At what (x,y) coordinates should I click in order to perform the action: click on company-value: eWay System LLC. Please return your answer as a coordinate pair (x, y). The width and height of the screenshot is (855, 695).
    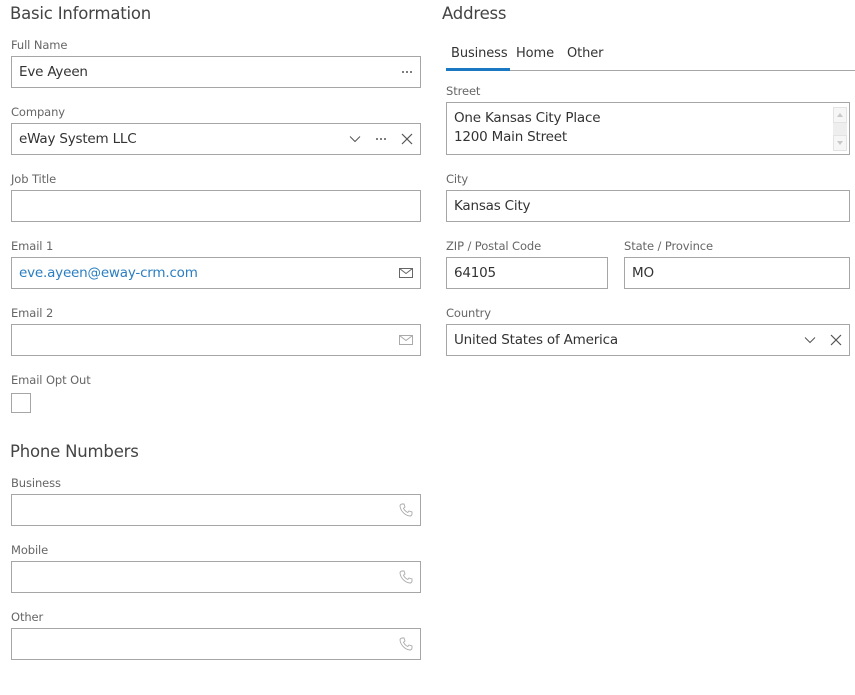
    Looking at the image, I should click on (177, 139).